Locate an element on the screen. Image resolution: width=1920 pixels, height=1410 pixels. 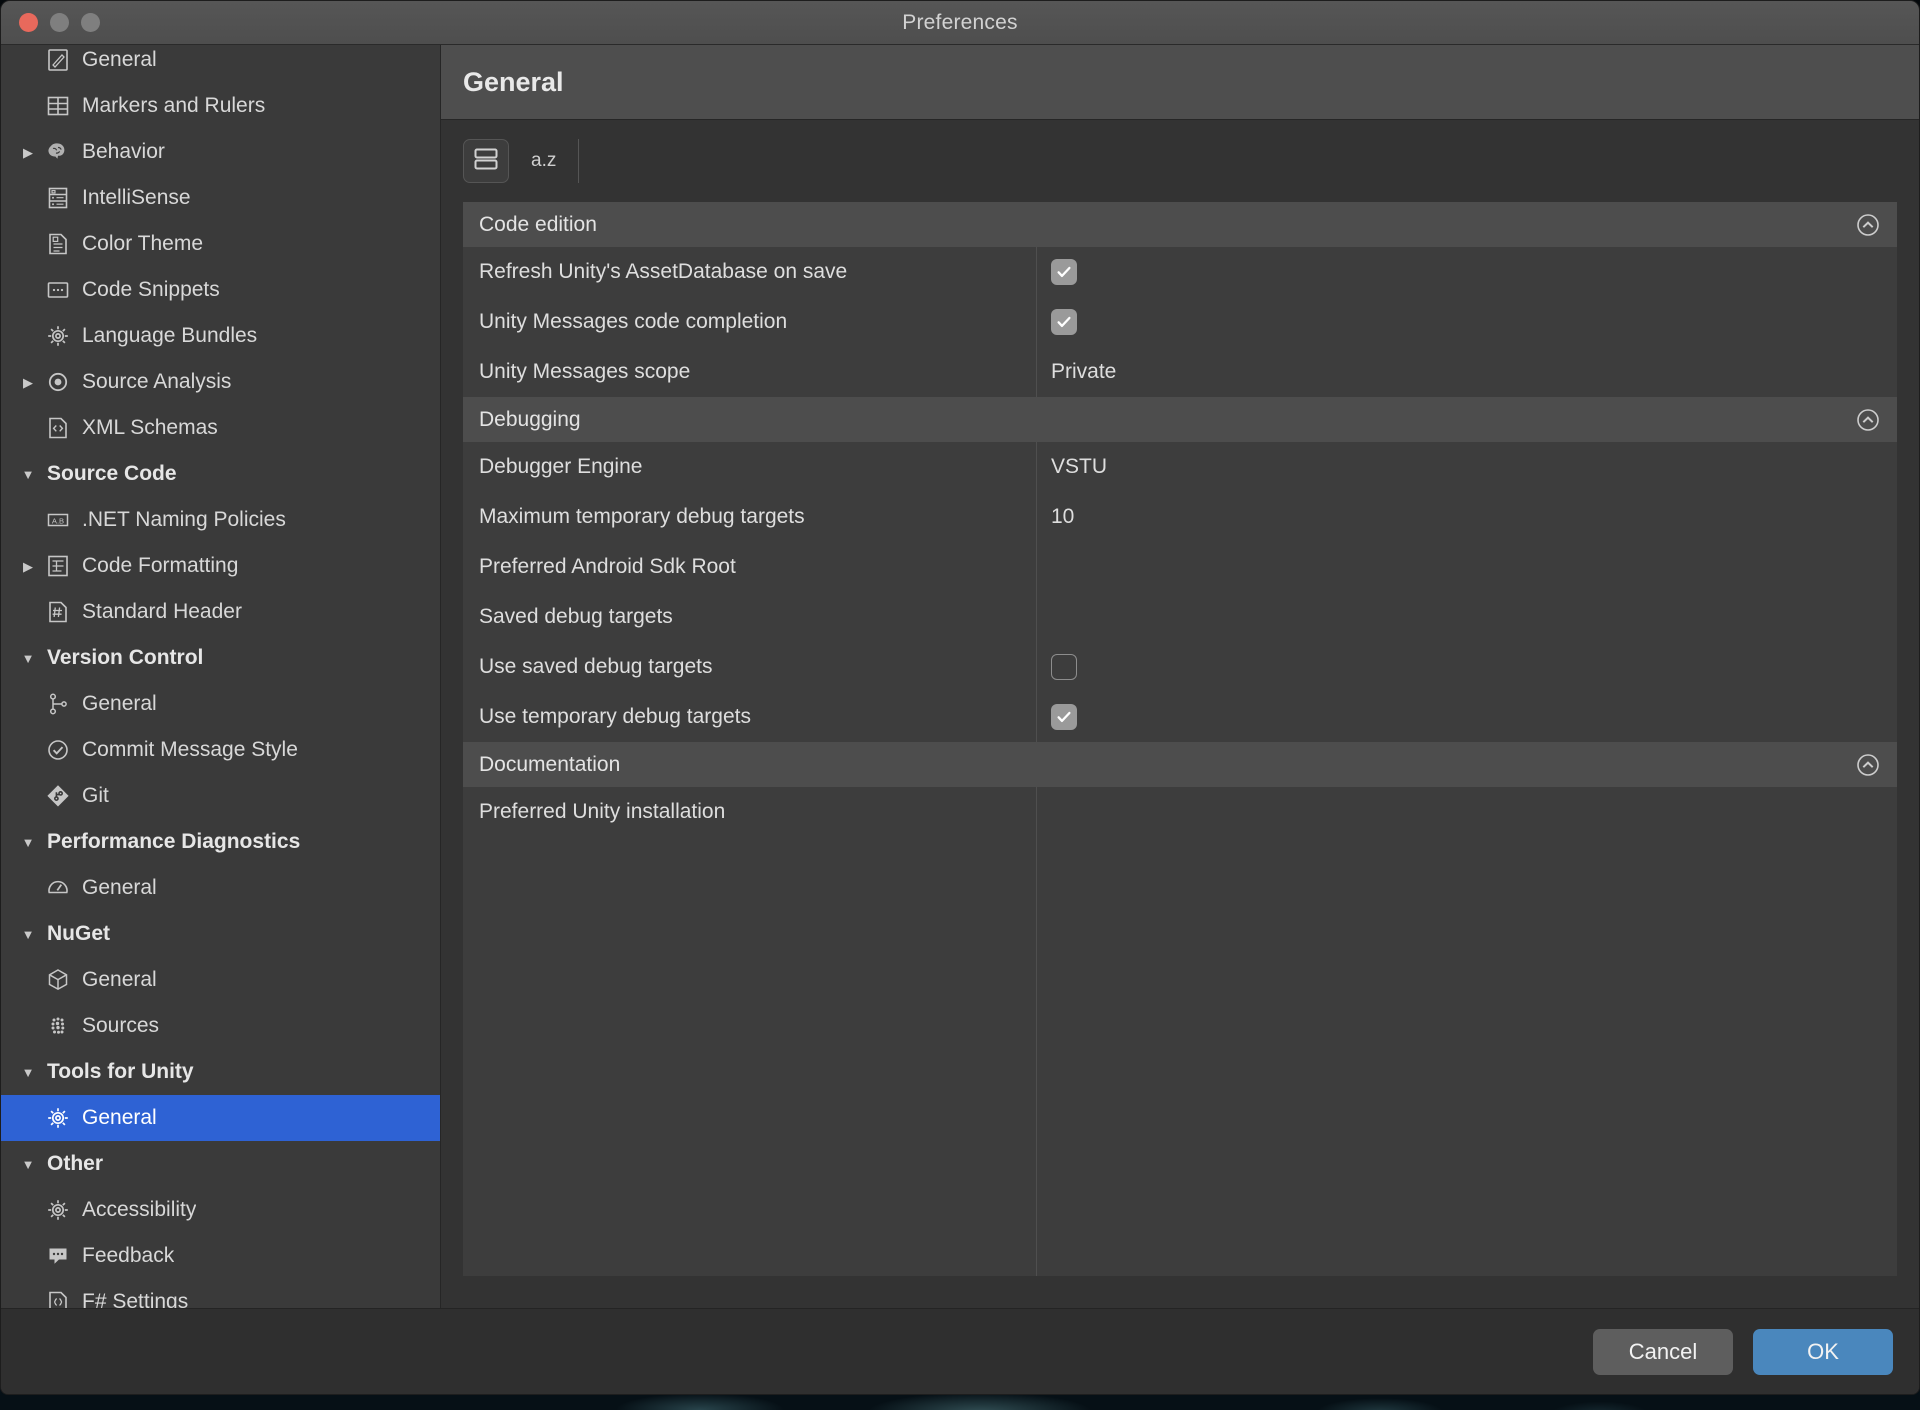
settings-row-label: Unity Messages scope is located at coordinates (750, 372).